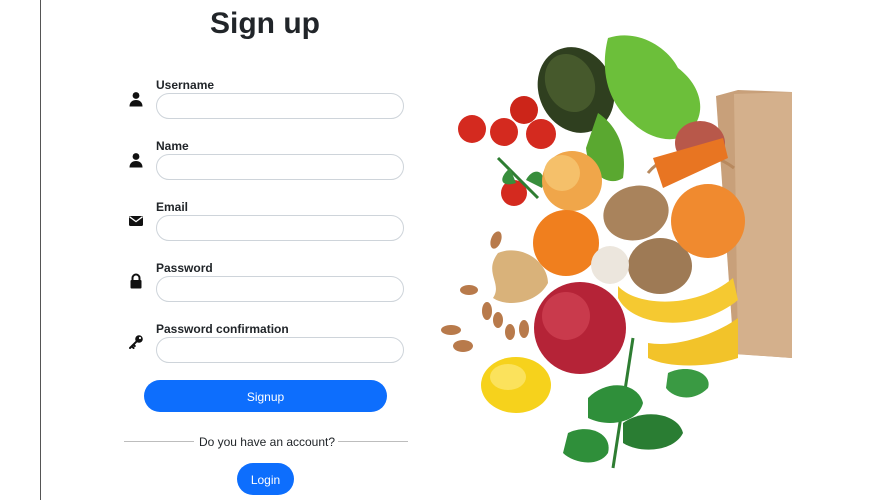 This screenshot has height=500, width=896. What do you see at coordinates (185, 85) in the screenshot?
I see `username-label: Username` at bounding box center [185, 85].